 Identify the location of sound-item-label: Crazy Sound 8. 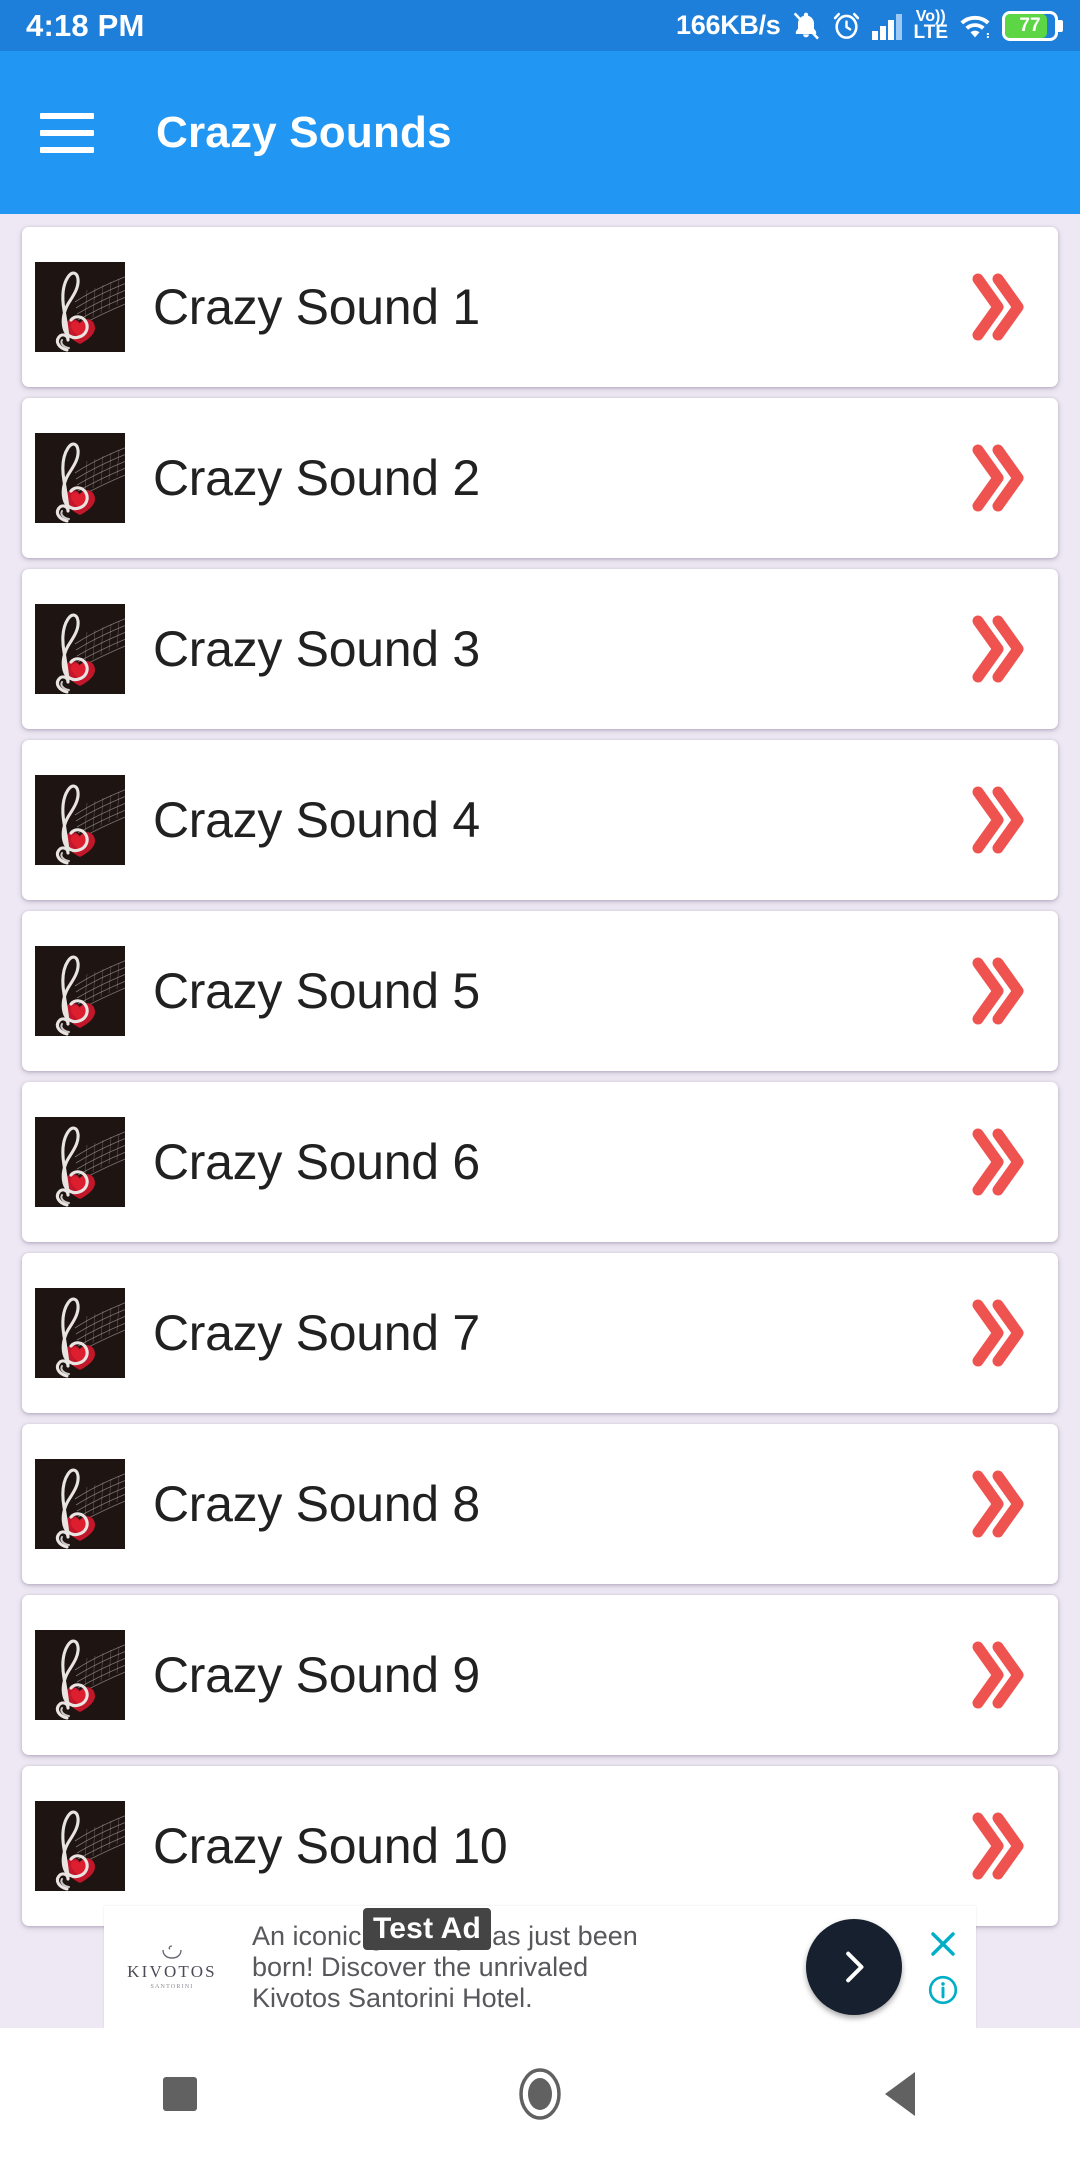
(316, 1504).